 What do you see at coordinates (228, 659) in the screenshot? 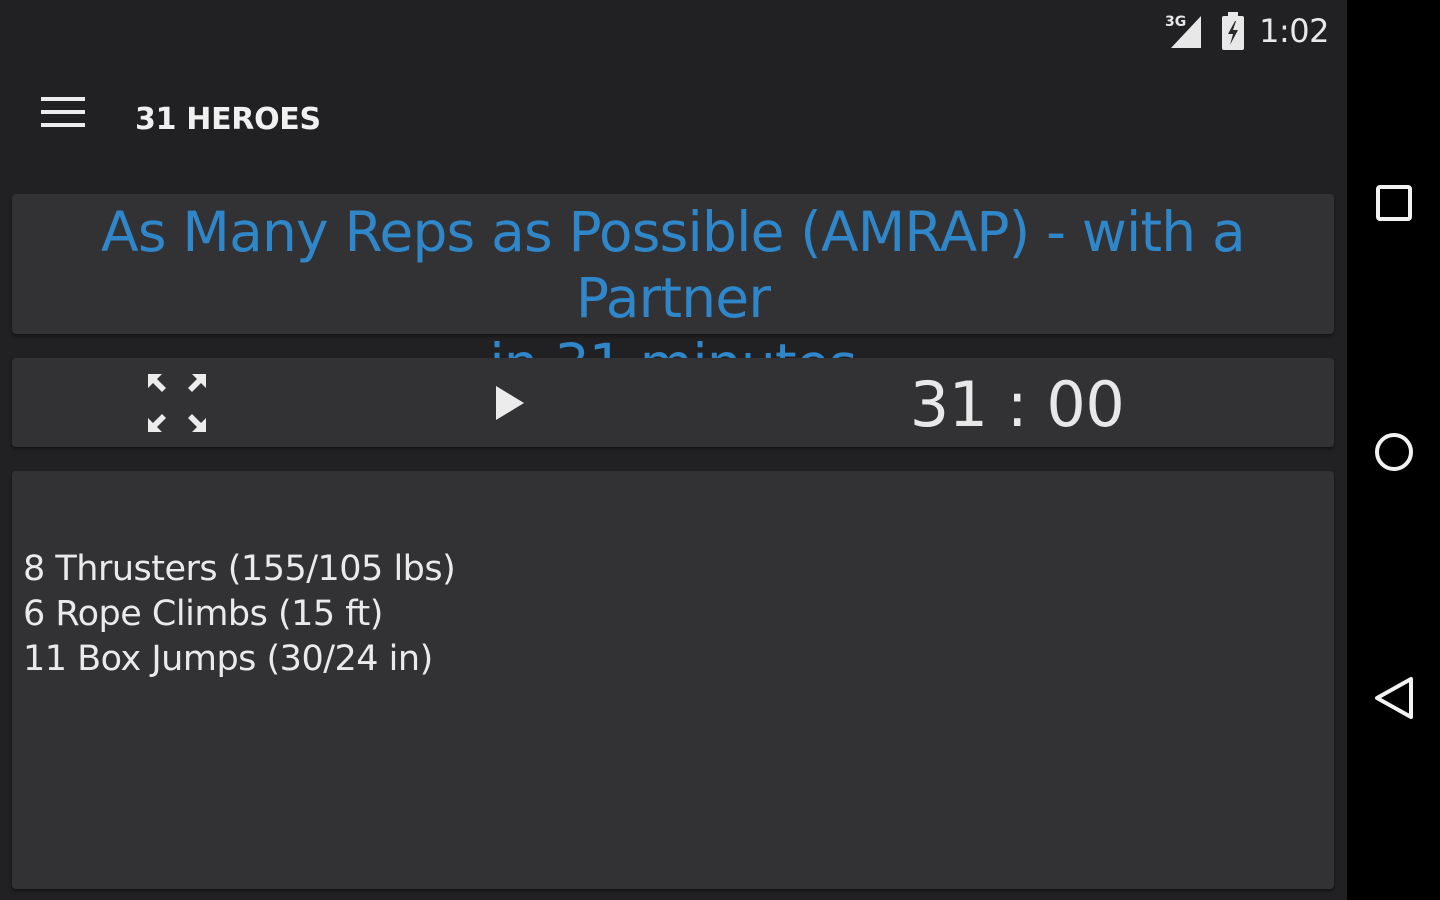
I see `exercise-item: 11 Box Jumps (30/24 in)` at bounding box center [228, 659].